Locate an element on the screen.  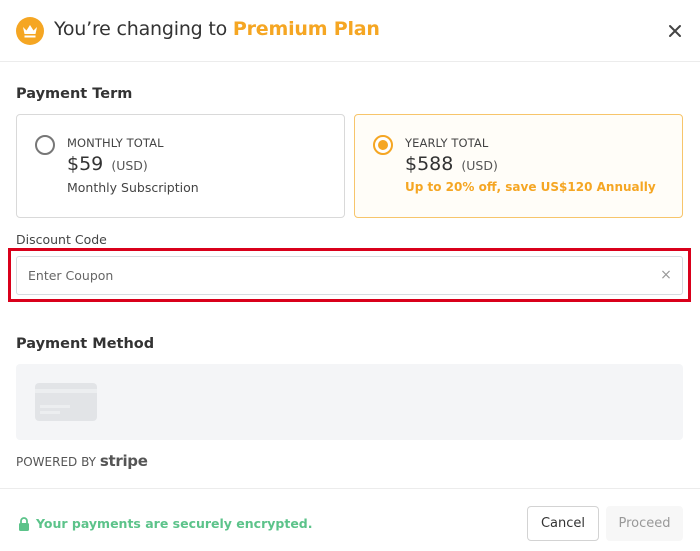
close-button is located at coordinates (675, 31).